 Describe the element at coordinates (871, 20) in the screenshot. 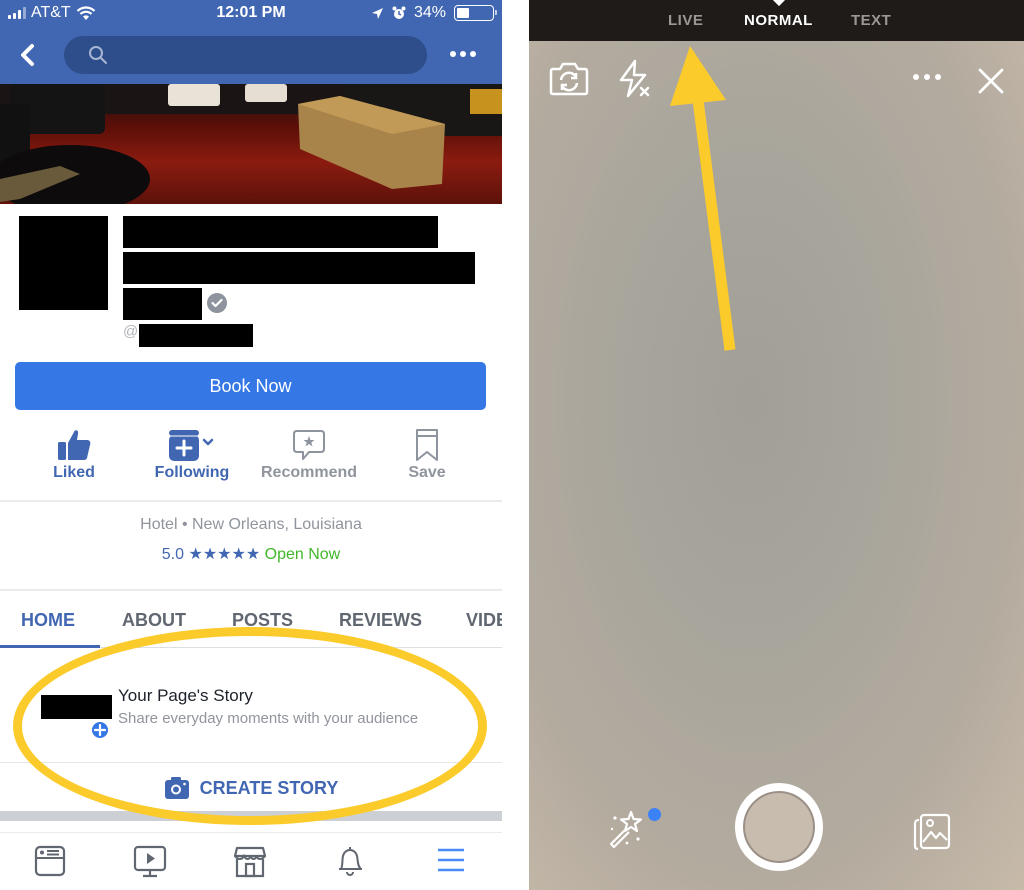

I see `mode-text: TEXT` at that location.